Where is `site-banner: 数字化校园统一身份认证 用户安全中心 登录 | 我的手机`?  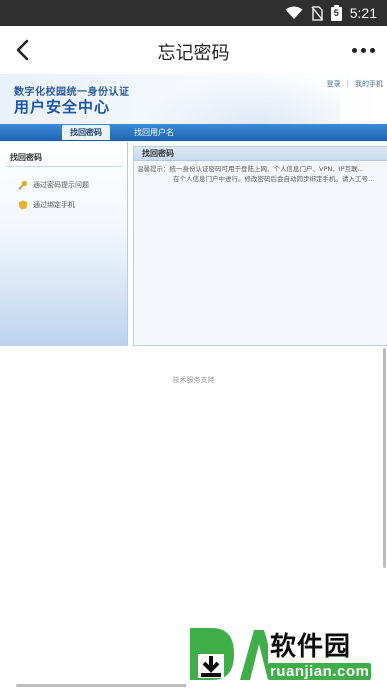
site-banner: 数字化校园统一身份认证 用户安全中心 登录 | 我的手机 is located at coordinates (193, 99).